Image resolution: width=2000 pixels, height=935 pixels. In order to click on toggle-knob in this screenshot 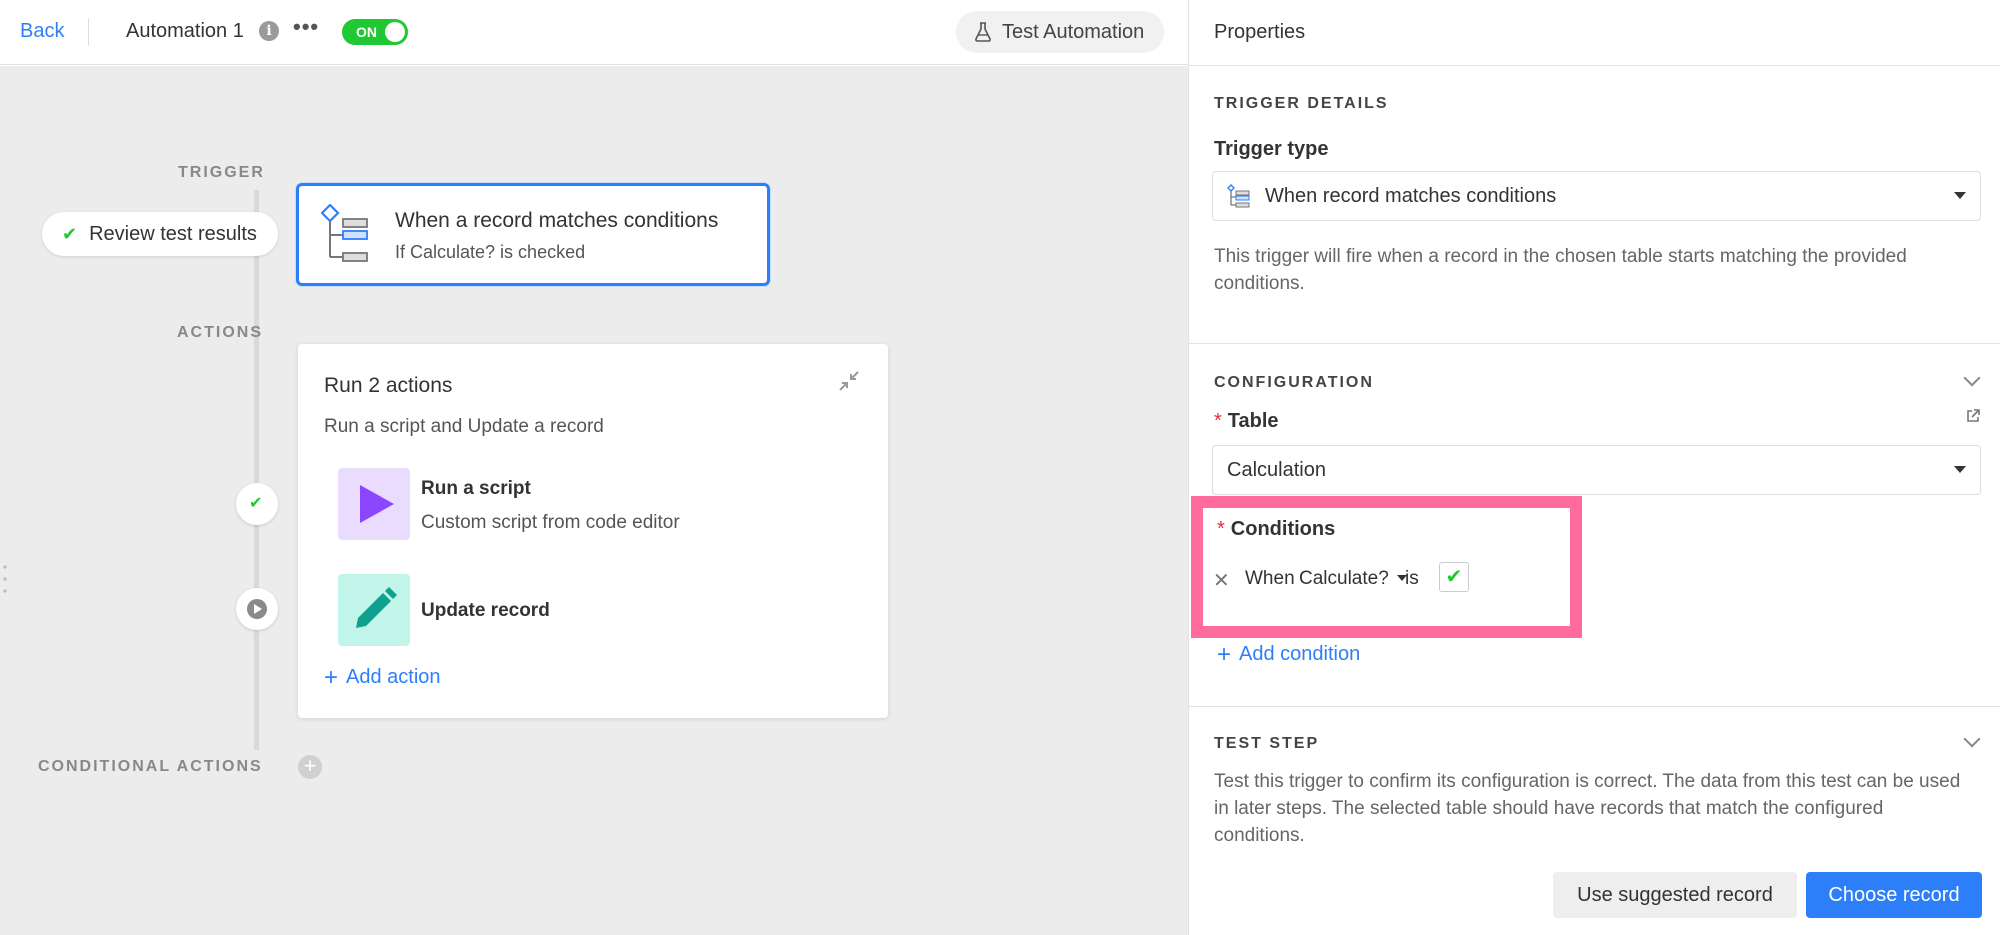, I will do `click(395, 32)`.